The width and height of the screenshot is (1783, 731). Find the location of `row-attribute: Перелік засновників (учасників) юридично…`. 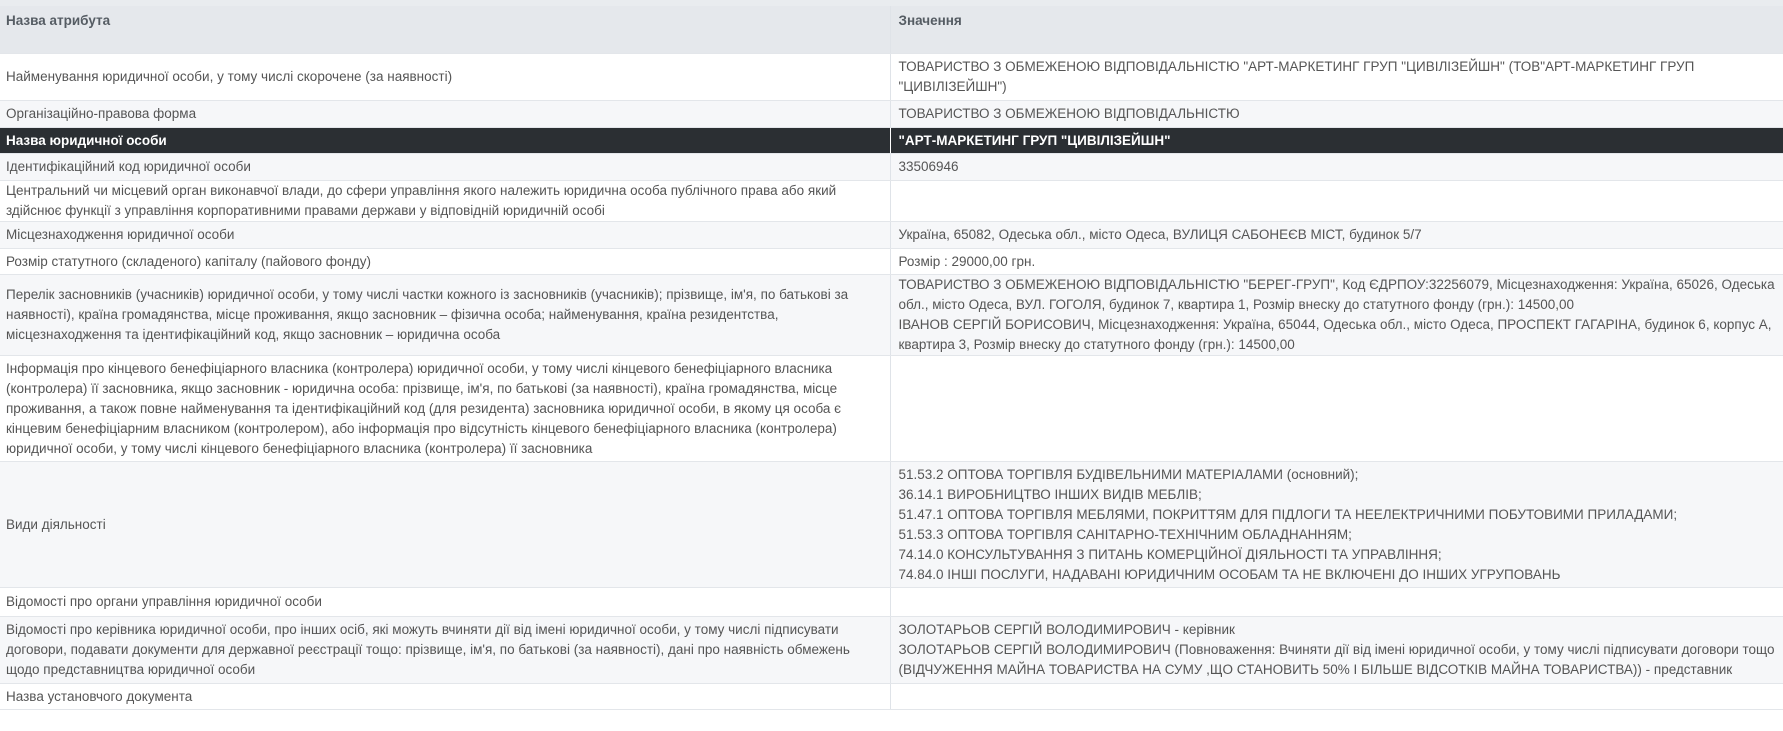

row-attribute: Перелік засновників (учасників) юридично… is located at coordinates (445, 315).